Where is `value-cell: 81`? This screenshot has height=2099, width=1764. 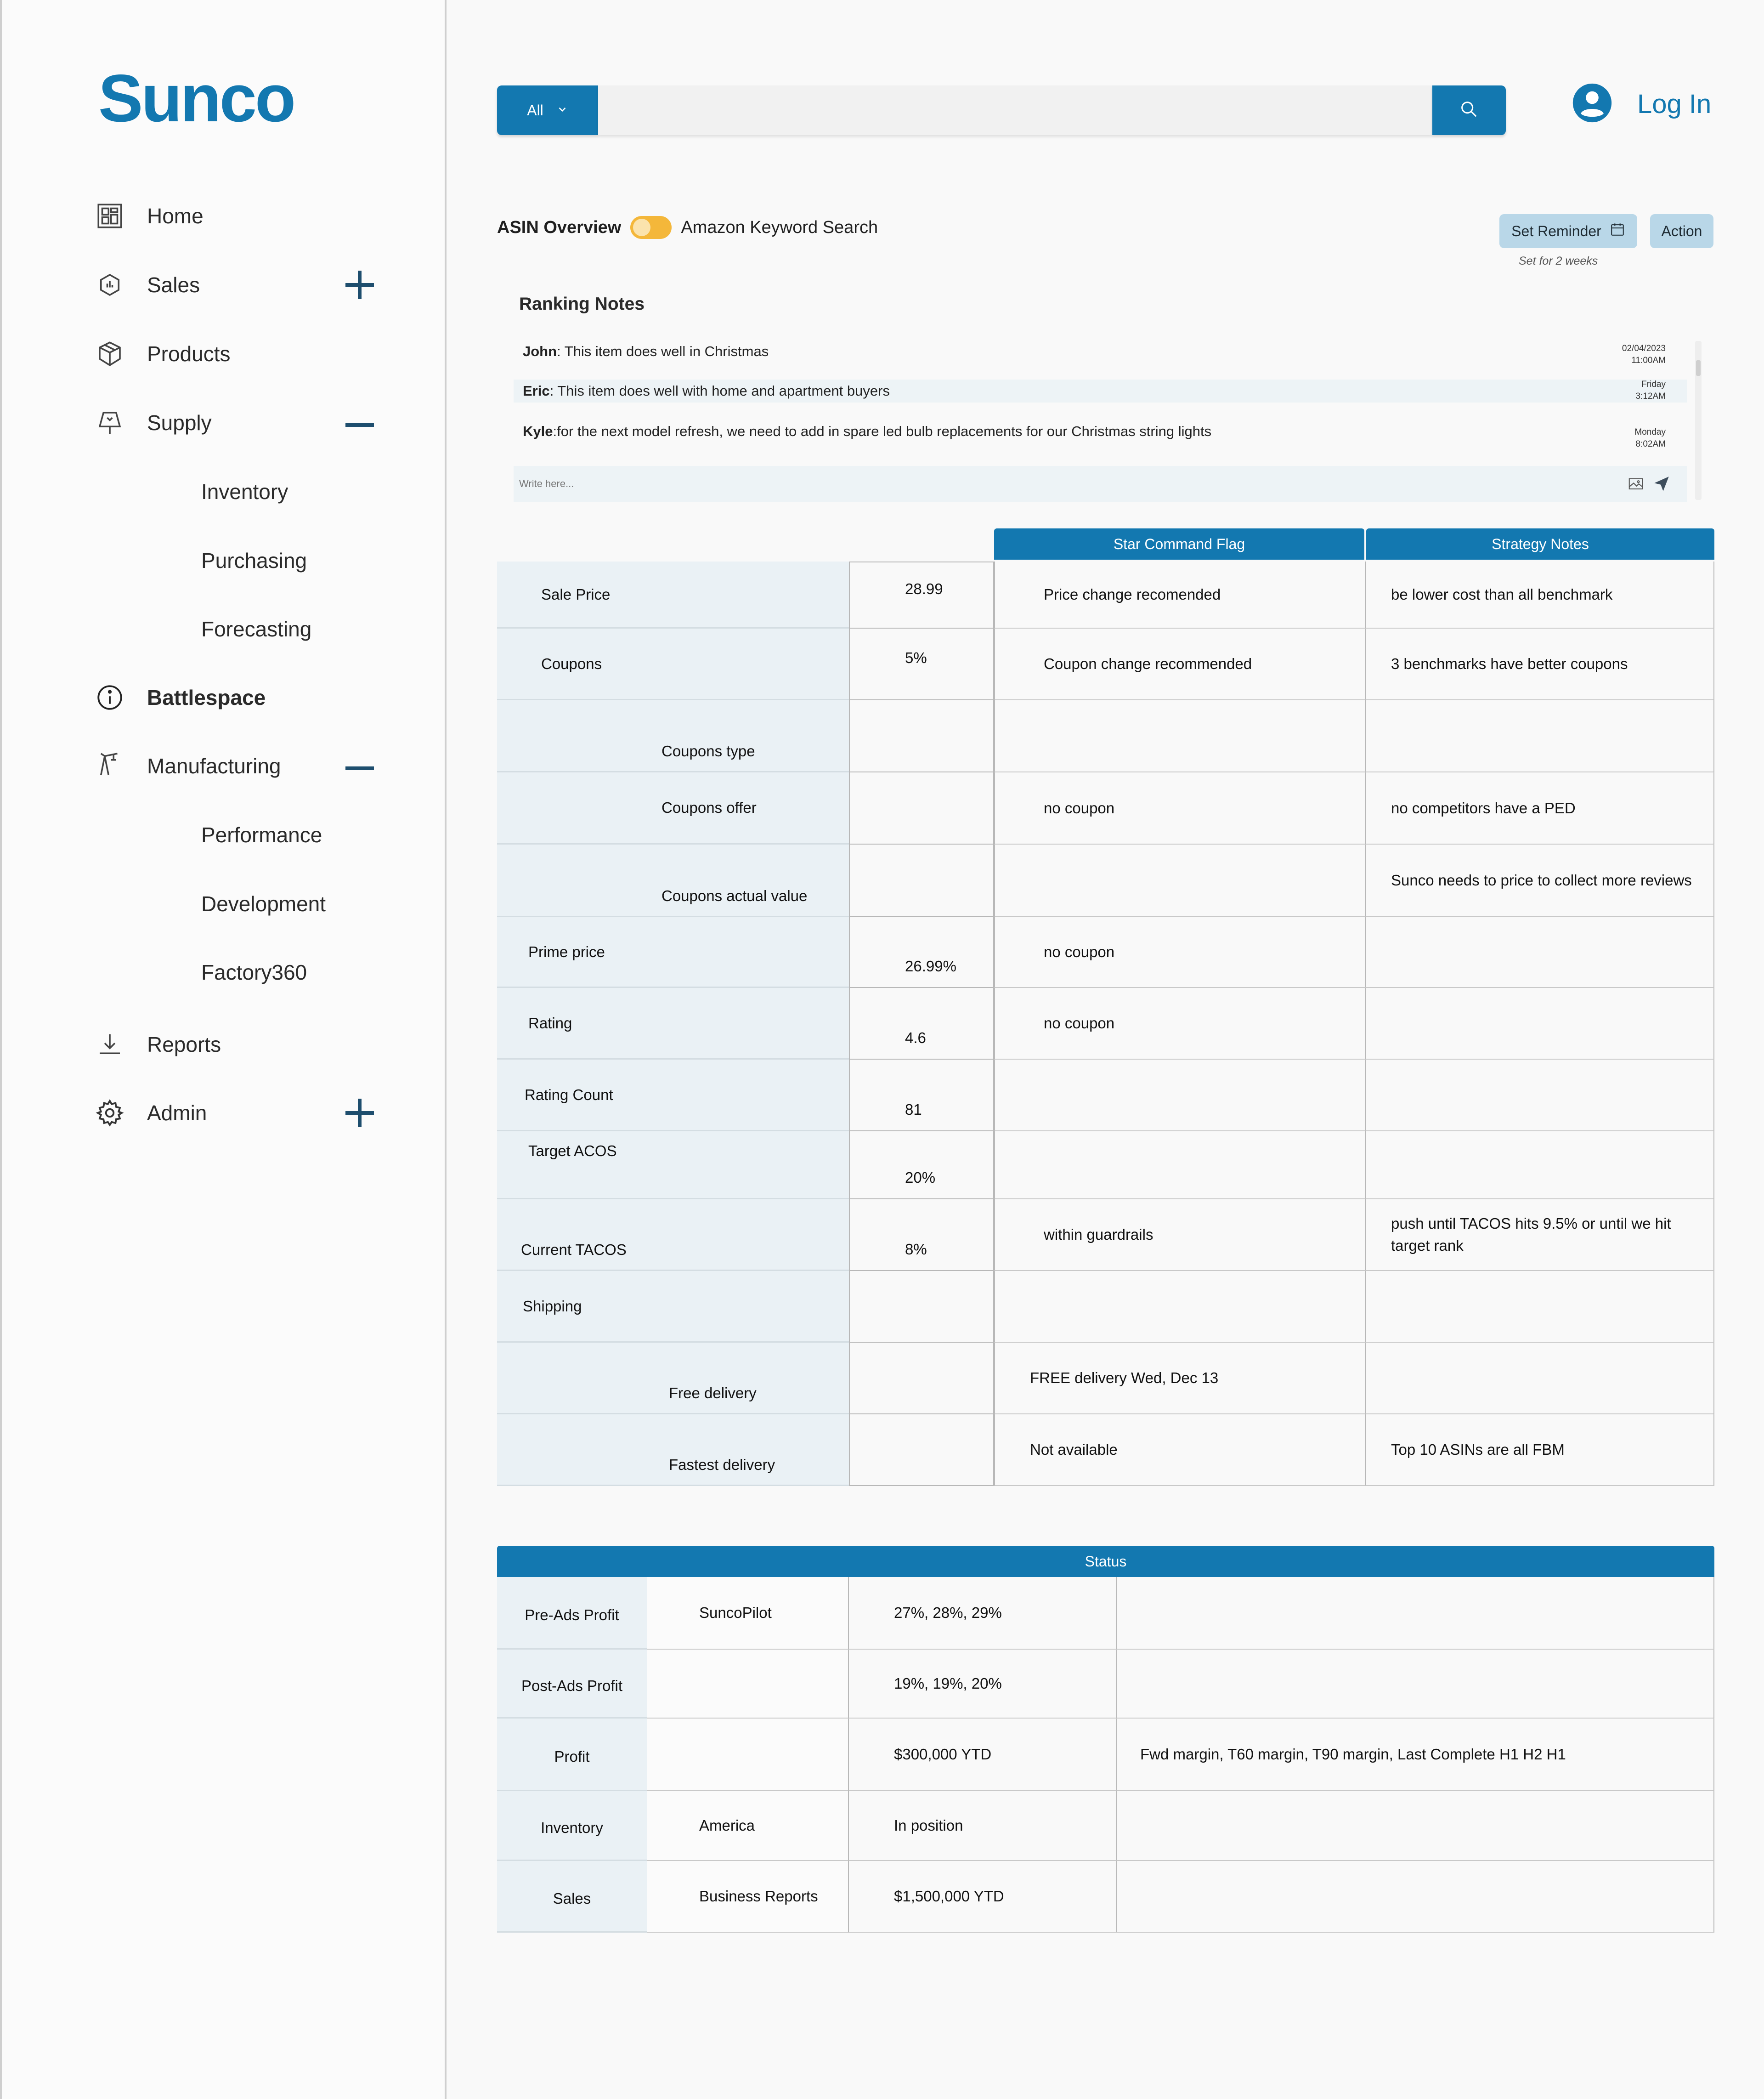
value-cell: 81 is located at coordinates (922, 1096).